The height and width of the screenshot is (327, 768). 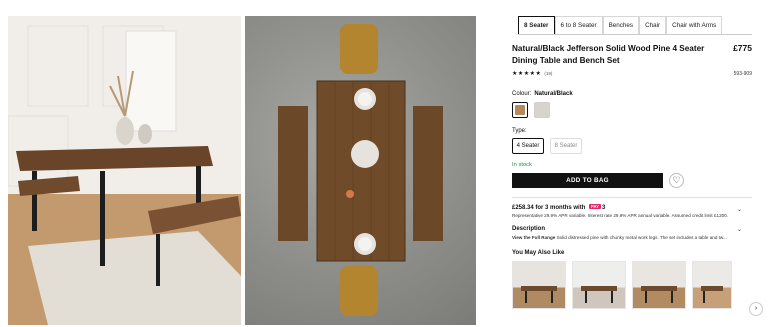 I want to click on description-heading: Description, so click(x=529, y=229).